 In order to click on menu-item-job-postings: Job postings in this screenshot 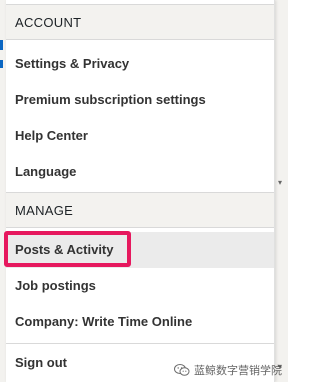, I will do `click(140, 286)`.